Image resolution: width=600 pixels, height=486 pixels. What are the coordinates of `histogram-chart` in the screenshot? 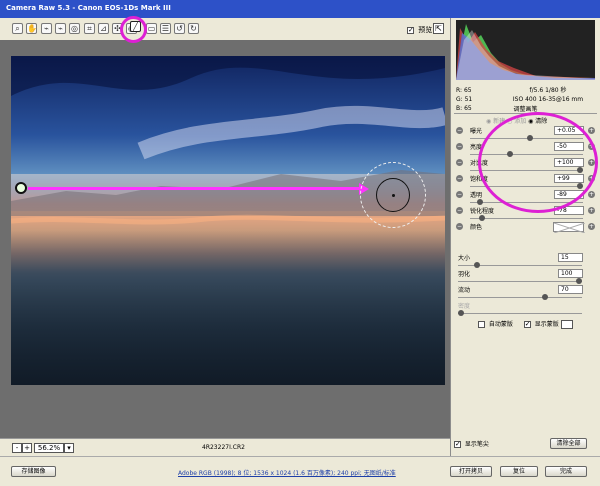 It's located at (525, 50).